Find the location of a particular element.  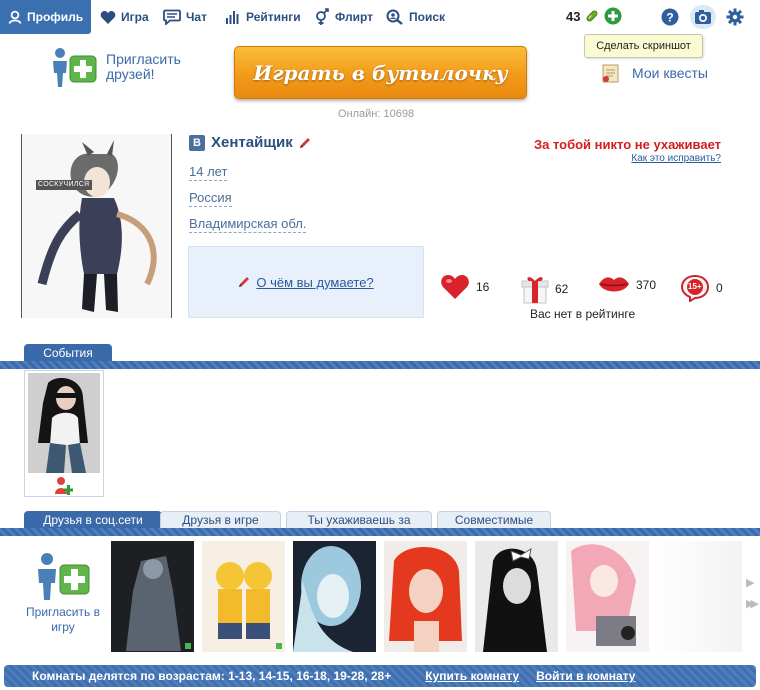

stat-gifts: 62 is located at coordinates (544, 289).